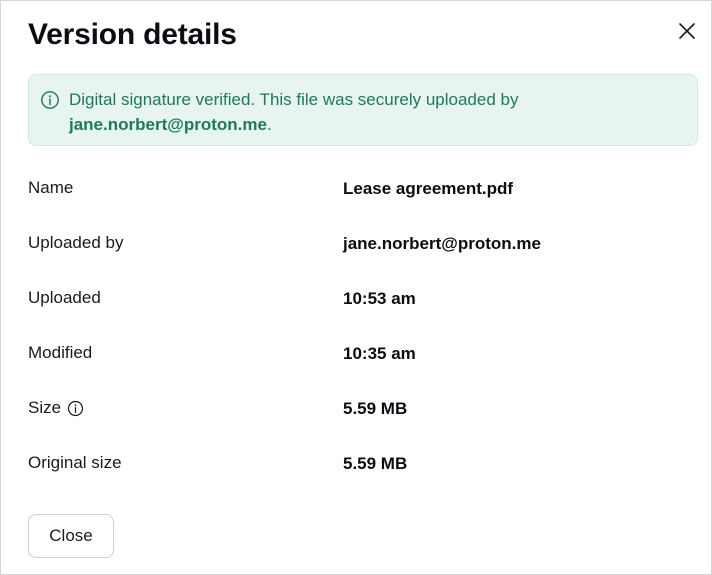  I want to click on detail-value: jane.norbert@proton.me, so click(442, 243).